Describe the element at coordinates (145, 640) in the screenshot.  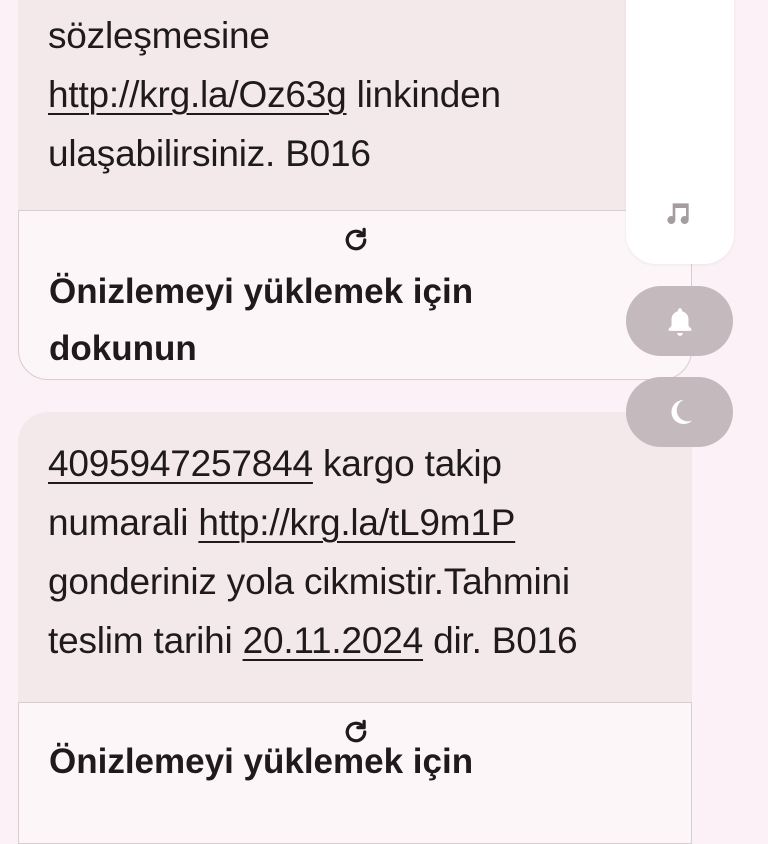
I see `message-text-segment: teslim tarihi` at that location.